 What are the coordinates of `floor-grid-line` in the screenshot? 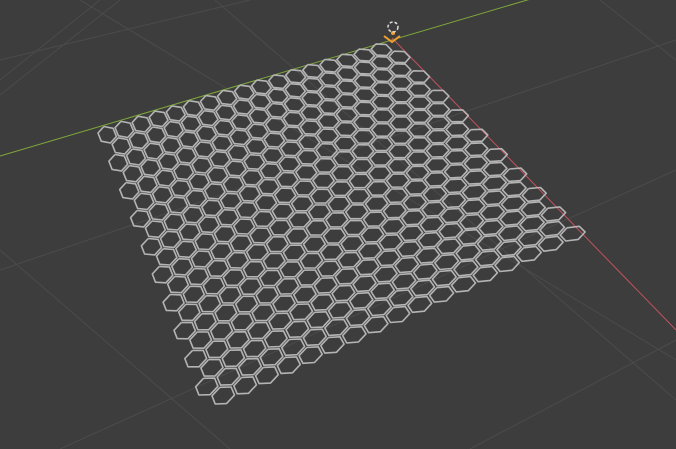 It's located at (572, 394).